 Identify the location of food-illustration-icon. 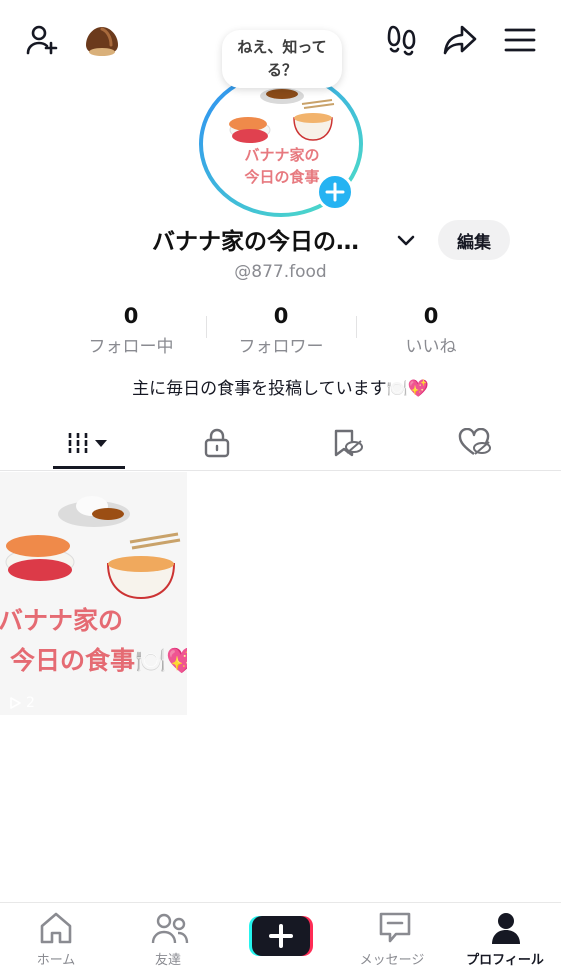
(93, 548).